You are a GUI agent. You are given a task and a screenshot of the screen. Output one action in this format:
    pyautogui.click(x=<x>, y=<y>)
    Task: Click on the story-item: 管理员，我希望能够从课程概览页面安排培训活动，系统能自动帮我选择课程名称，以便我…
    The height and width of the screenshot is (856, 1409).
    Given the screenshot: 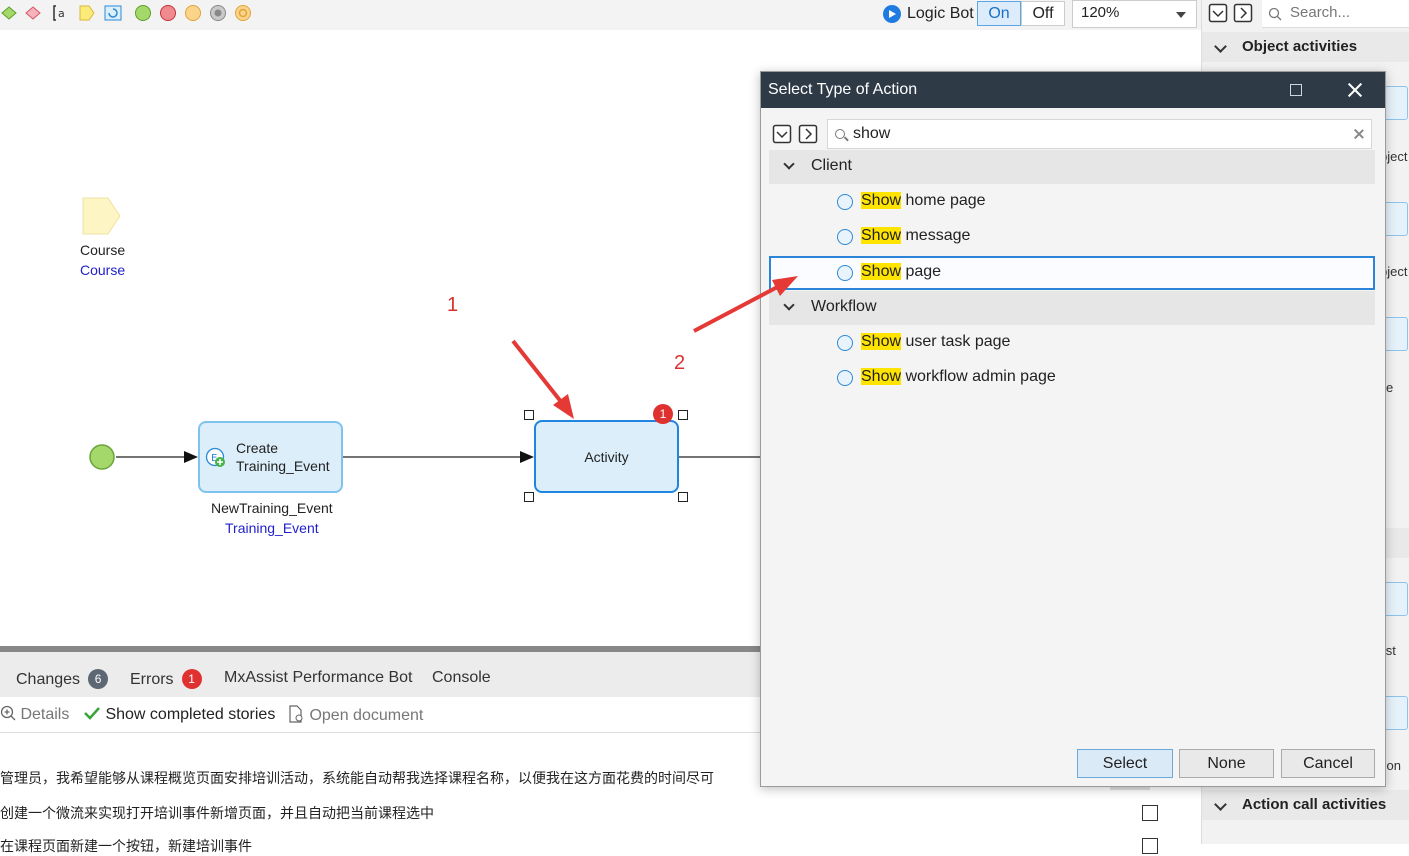 What is the action you would take?
    pyautogui.click(x=381, y=778)
    